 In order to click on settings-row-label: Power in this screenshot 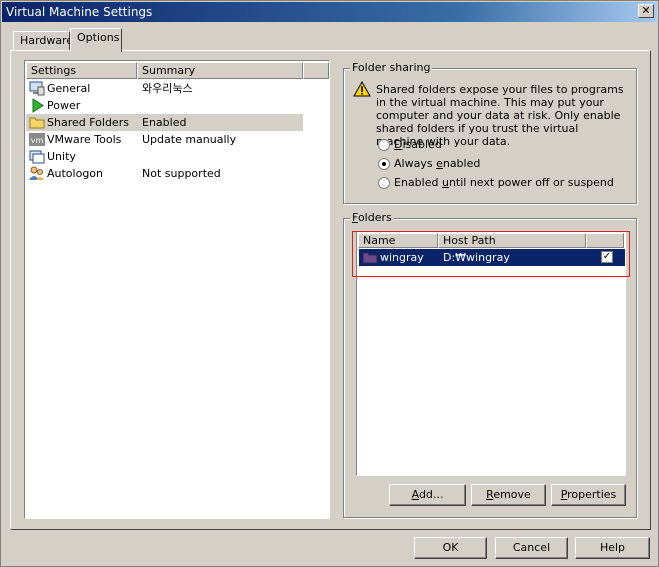, I will do `click(64, 105)`.